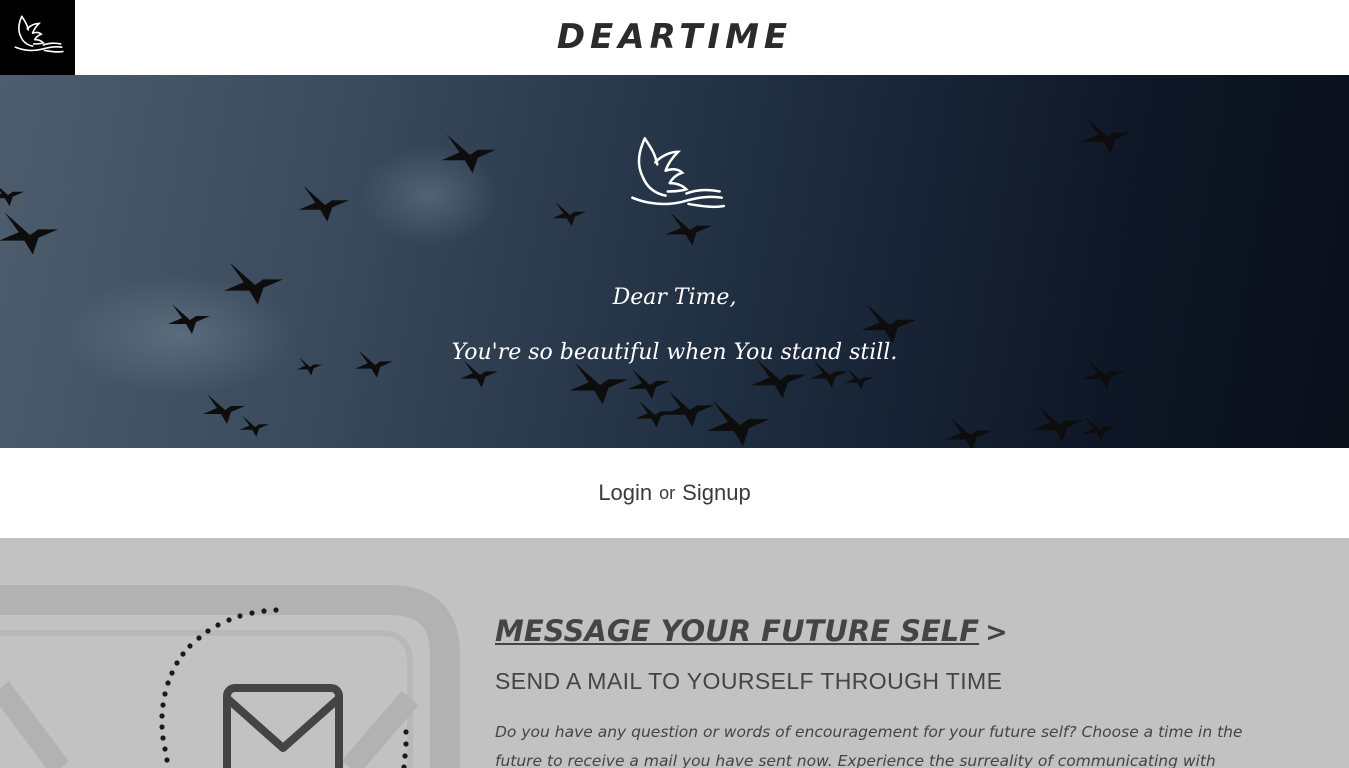  What do you see at coordinates (674, 297) in the screenshot?
I see `hero-greeting: Dear Time,` at bounding box center [674, 297].